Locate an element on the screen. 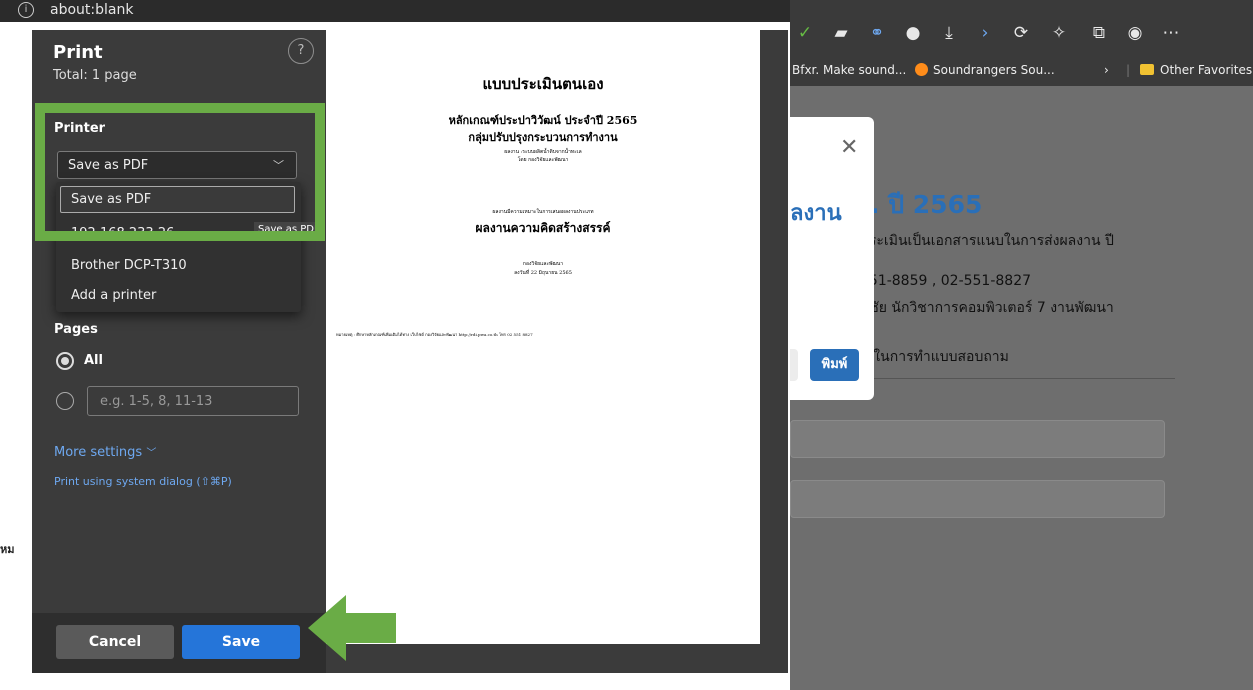  print-title: Print is located at coordinates (78, 52).